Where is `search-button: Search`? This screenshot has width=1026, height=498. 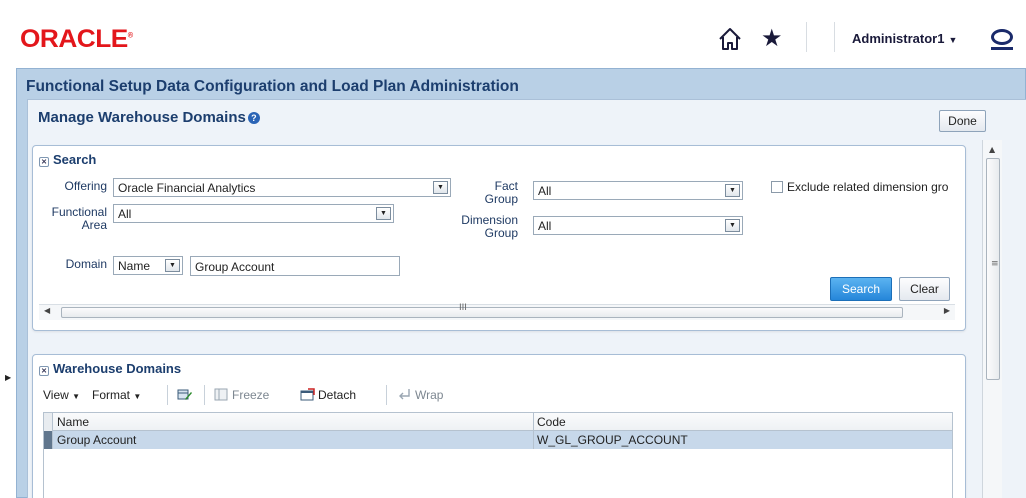 search-button: Search is located at coordinates (861, 289).